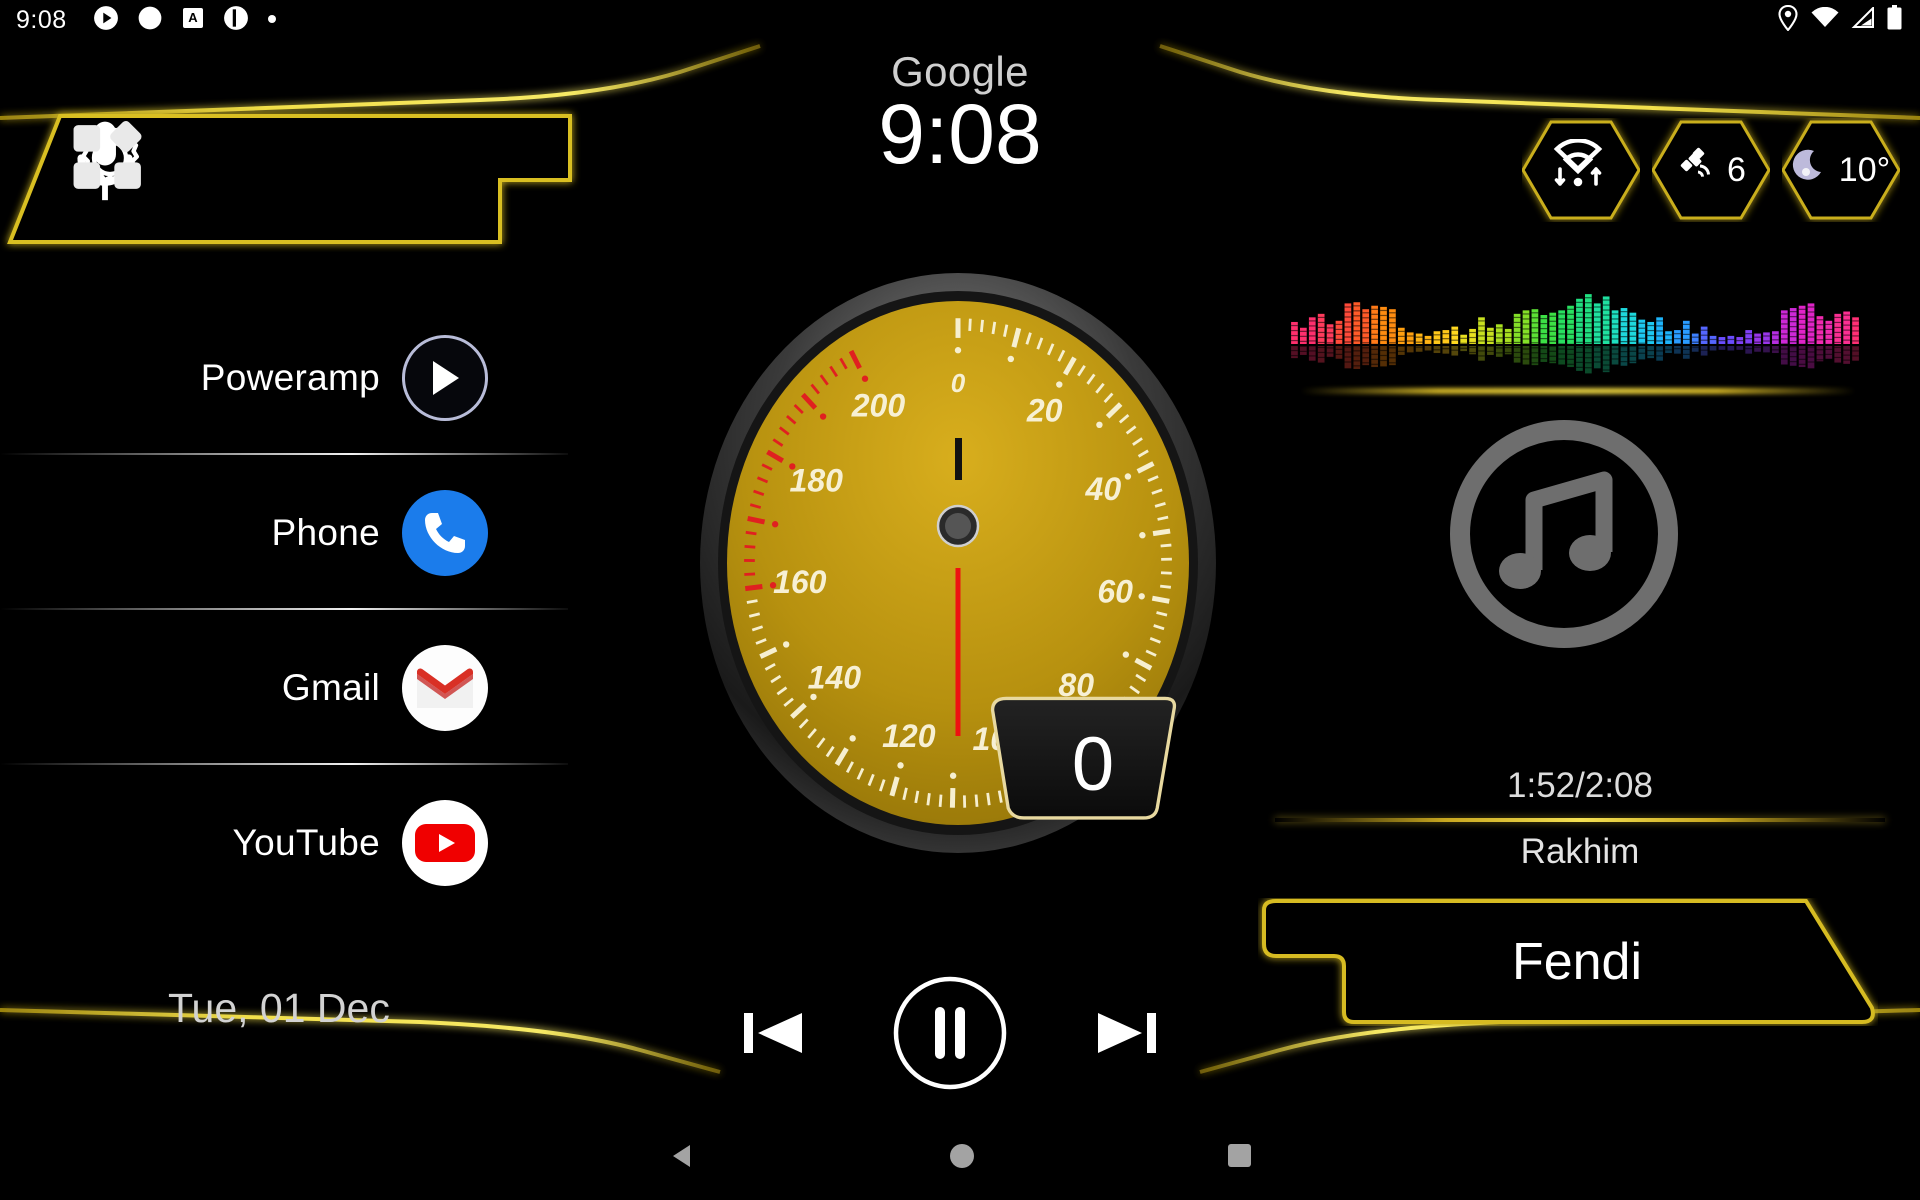 This screenshot has width=1920, height=1200. What do you see at coordinates (236, 20) in the screenshot?
I see `app-notification-icon` at bounding box center [236, 20].